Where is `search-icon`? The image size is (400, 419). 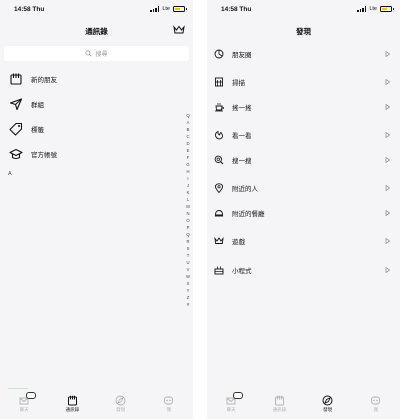 search-icon is located at coordinates (219, 160).